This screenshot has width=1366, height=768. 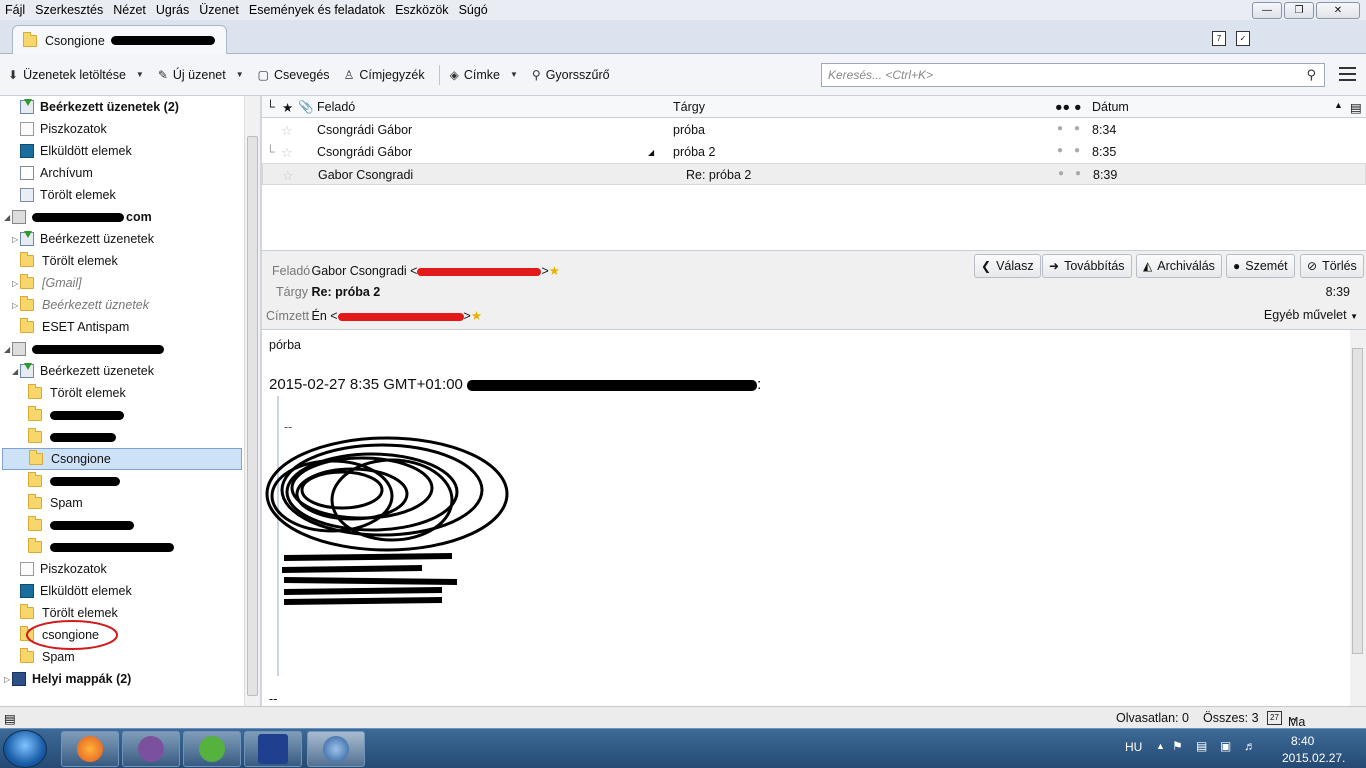 What do you see at coordinates (1332, 266) in the screenshot?
I see `delete-button: ⊘ Törlés` at bounding box center [1332, 266].